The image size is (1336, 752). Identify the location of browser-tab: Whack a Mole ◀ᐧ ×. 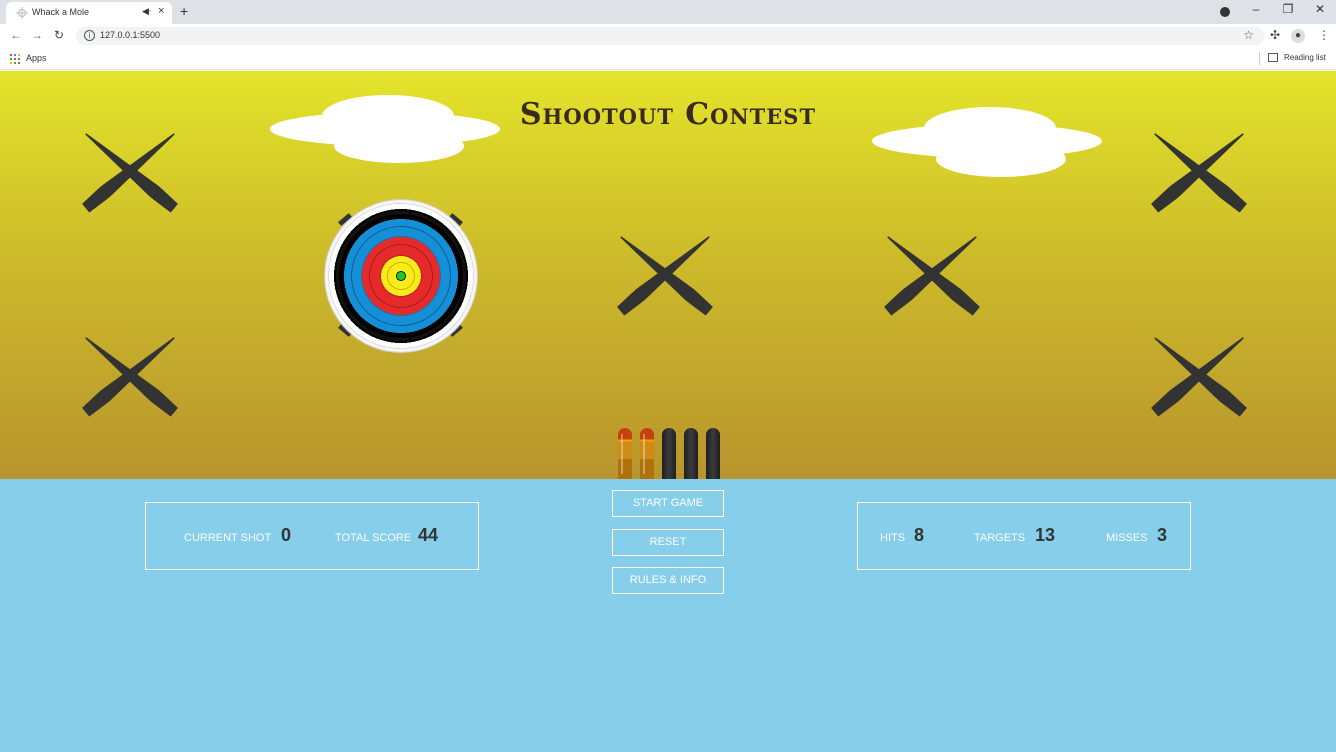
(89, 13).